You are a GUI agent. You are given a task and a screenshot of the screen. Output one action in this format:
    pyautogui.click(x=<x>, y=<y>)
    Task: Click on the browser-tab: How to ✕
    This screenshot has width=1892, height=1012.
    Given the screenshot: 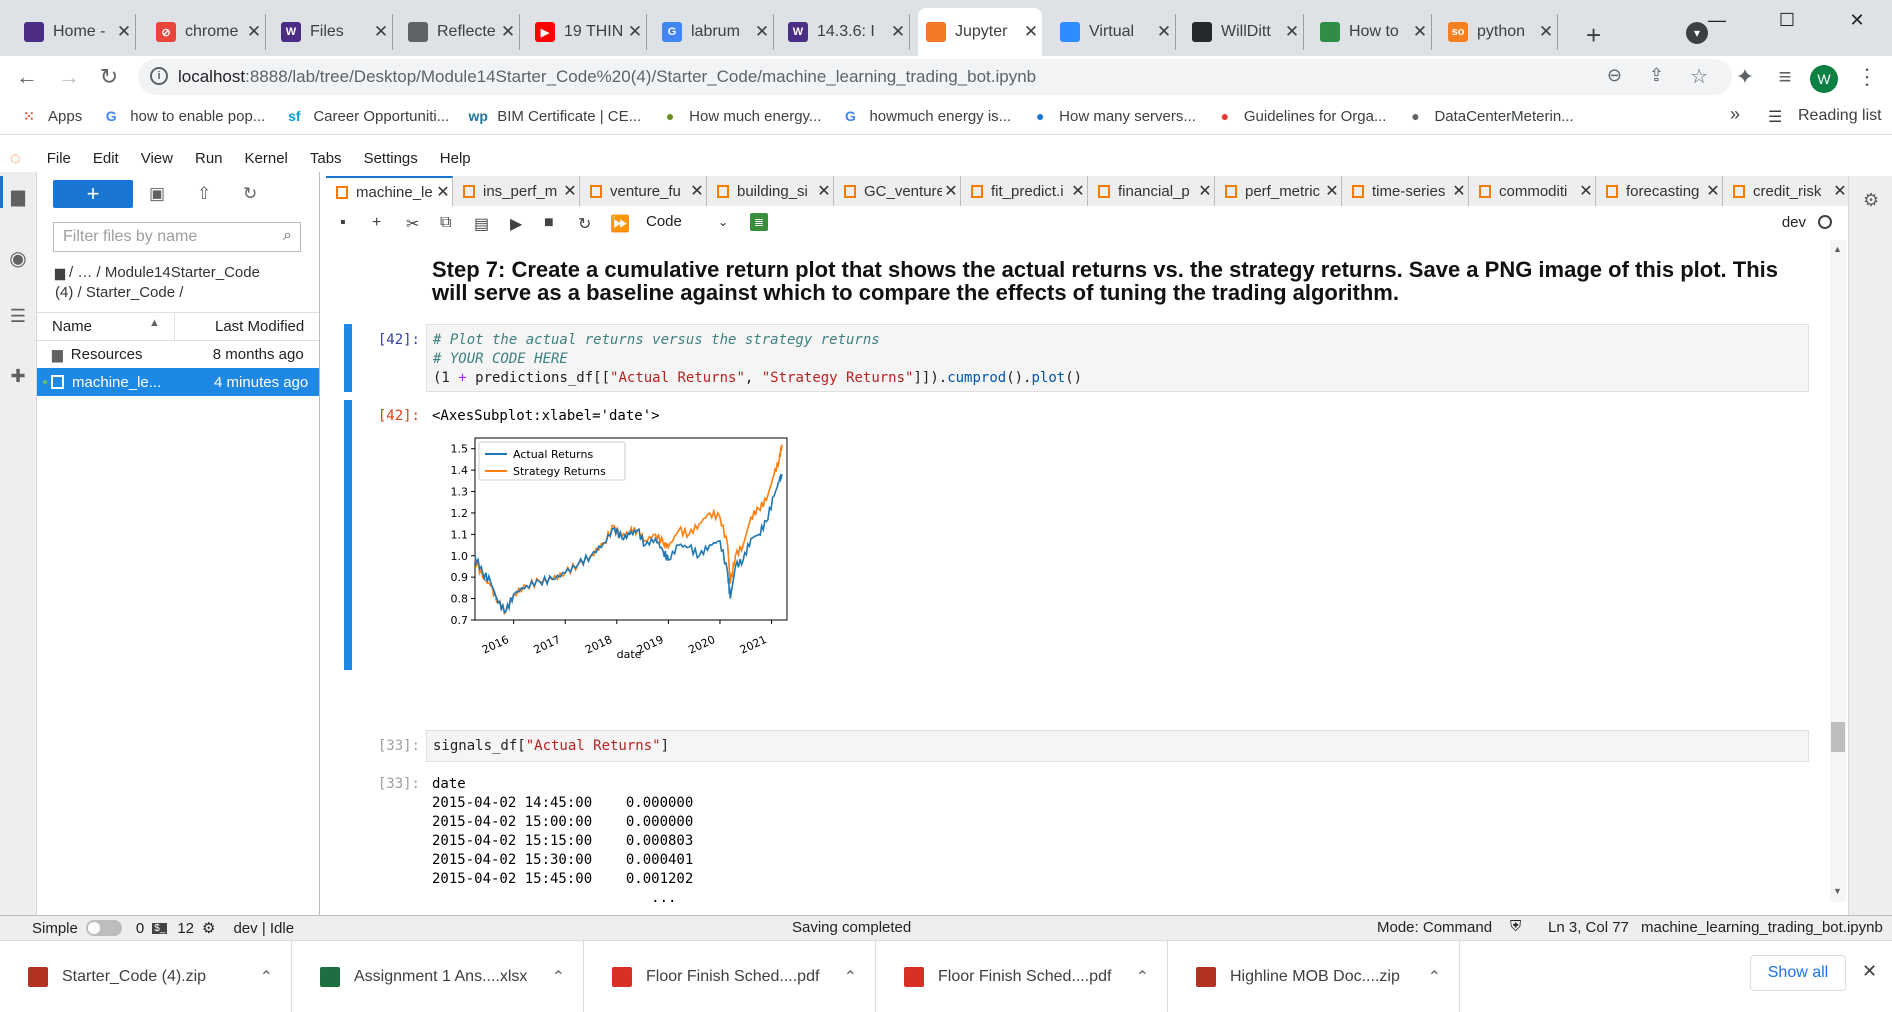 What is the action you would take?
    pyautogui.click(x=1372, y=32)
    